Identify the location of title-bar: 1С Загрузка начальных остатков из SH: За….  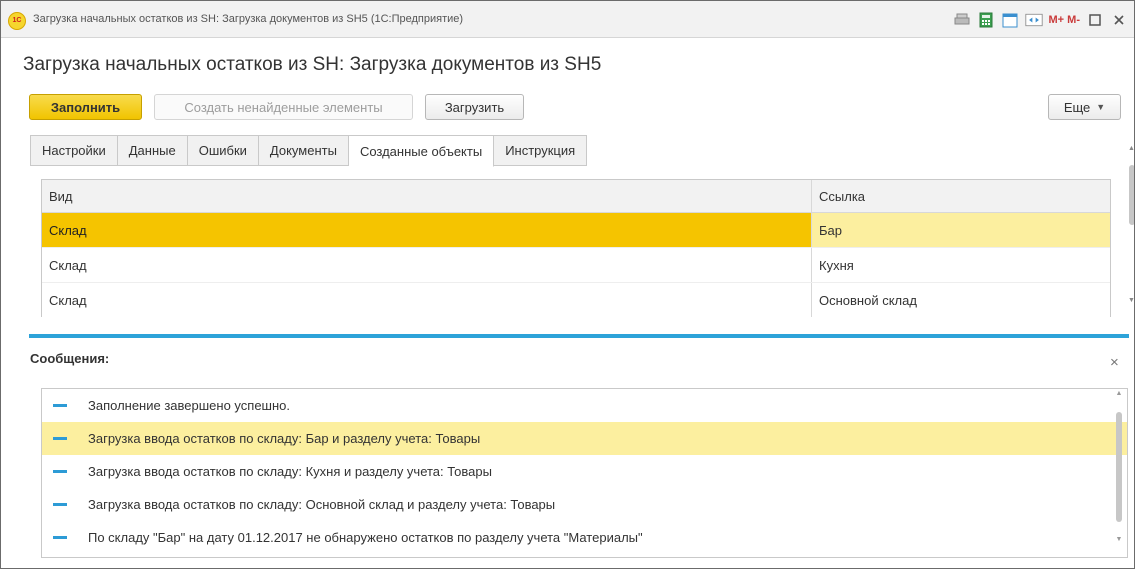
(567, 19).